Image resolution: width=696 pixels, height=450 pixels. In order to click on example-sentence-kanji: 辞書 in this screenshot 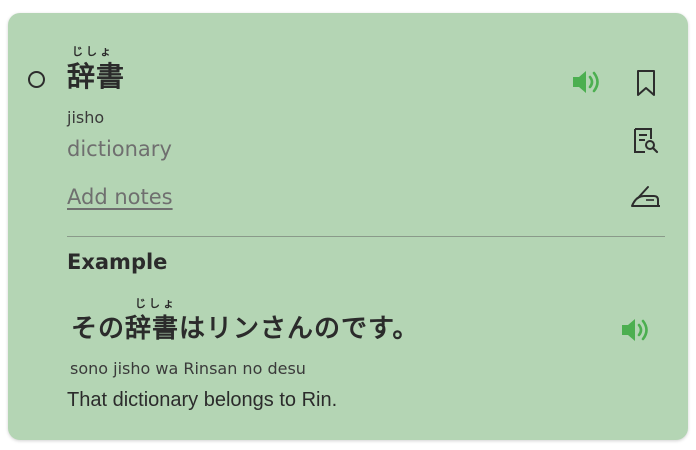, I will do `click(152, 329)`.